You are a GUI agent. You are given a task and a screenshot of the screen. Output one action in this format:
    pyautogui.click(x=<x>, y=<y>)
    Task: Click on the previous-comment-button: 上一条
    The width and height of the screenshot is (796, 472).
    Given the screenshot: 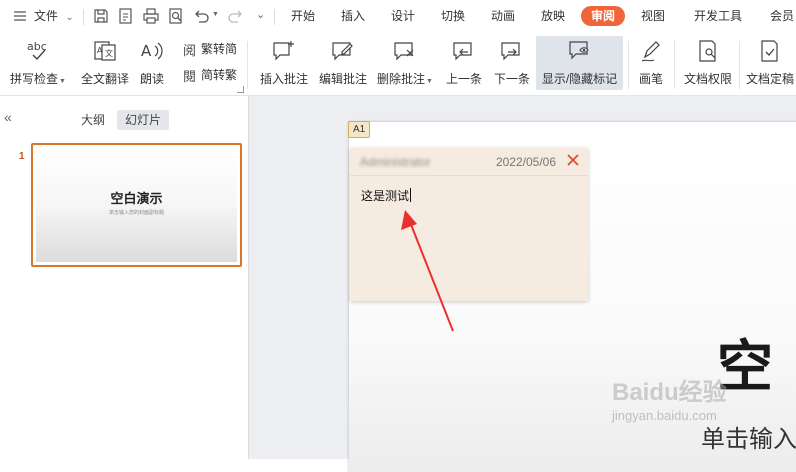 What is the action you would take?
    pyautogui.click(x=464, y=63)
    